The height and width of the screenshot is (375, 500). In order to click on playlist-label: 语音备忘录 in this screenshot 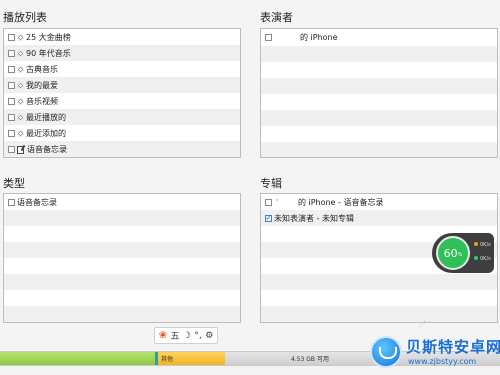, I will do `click(47, 149)`.